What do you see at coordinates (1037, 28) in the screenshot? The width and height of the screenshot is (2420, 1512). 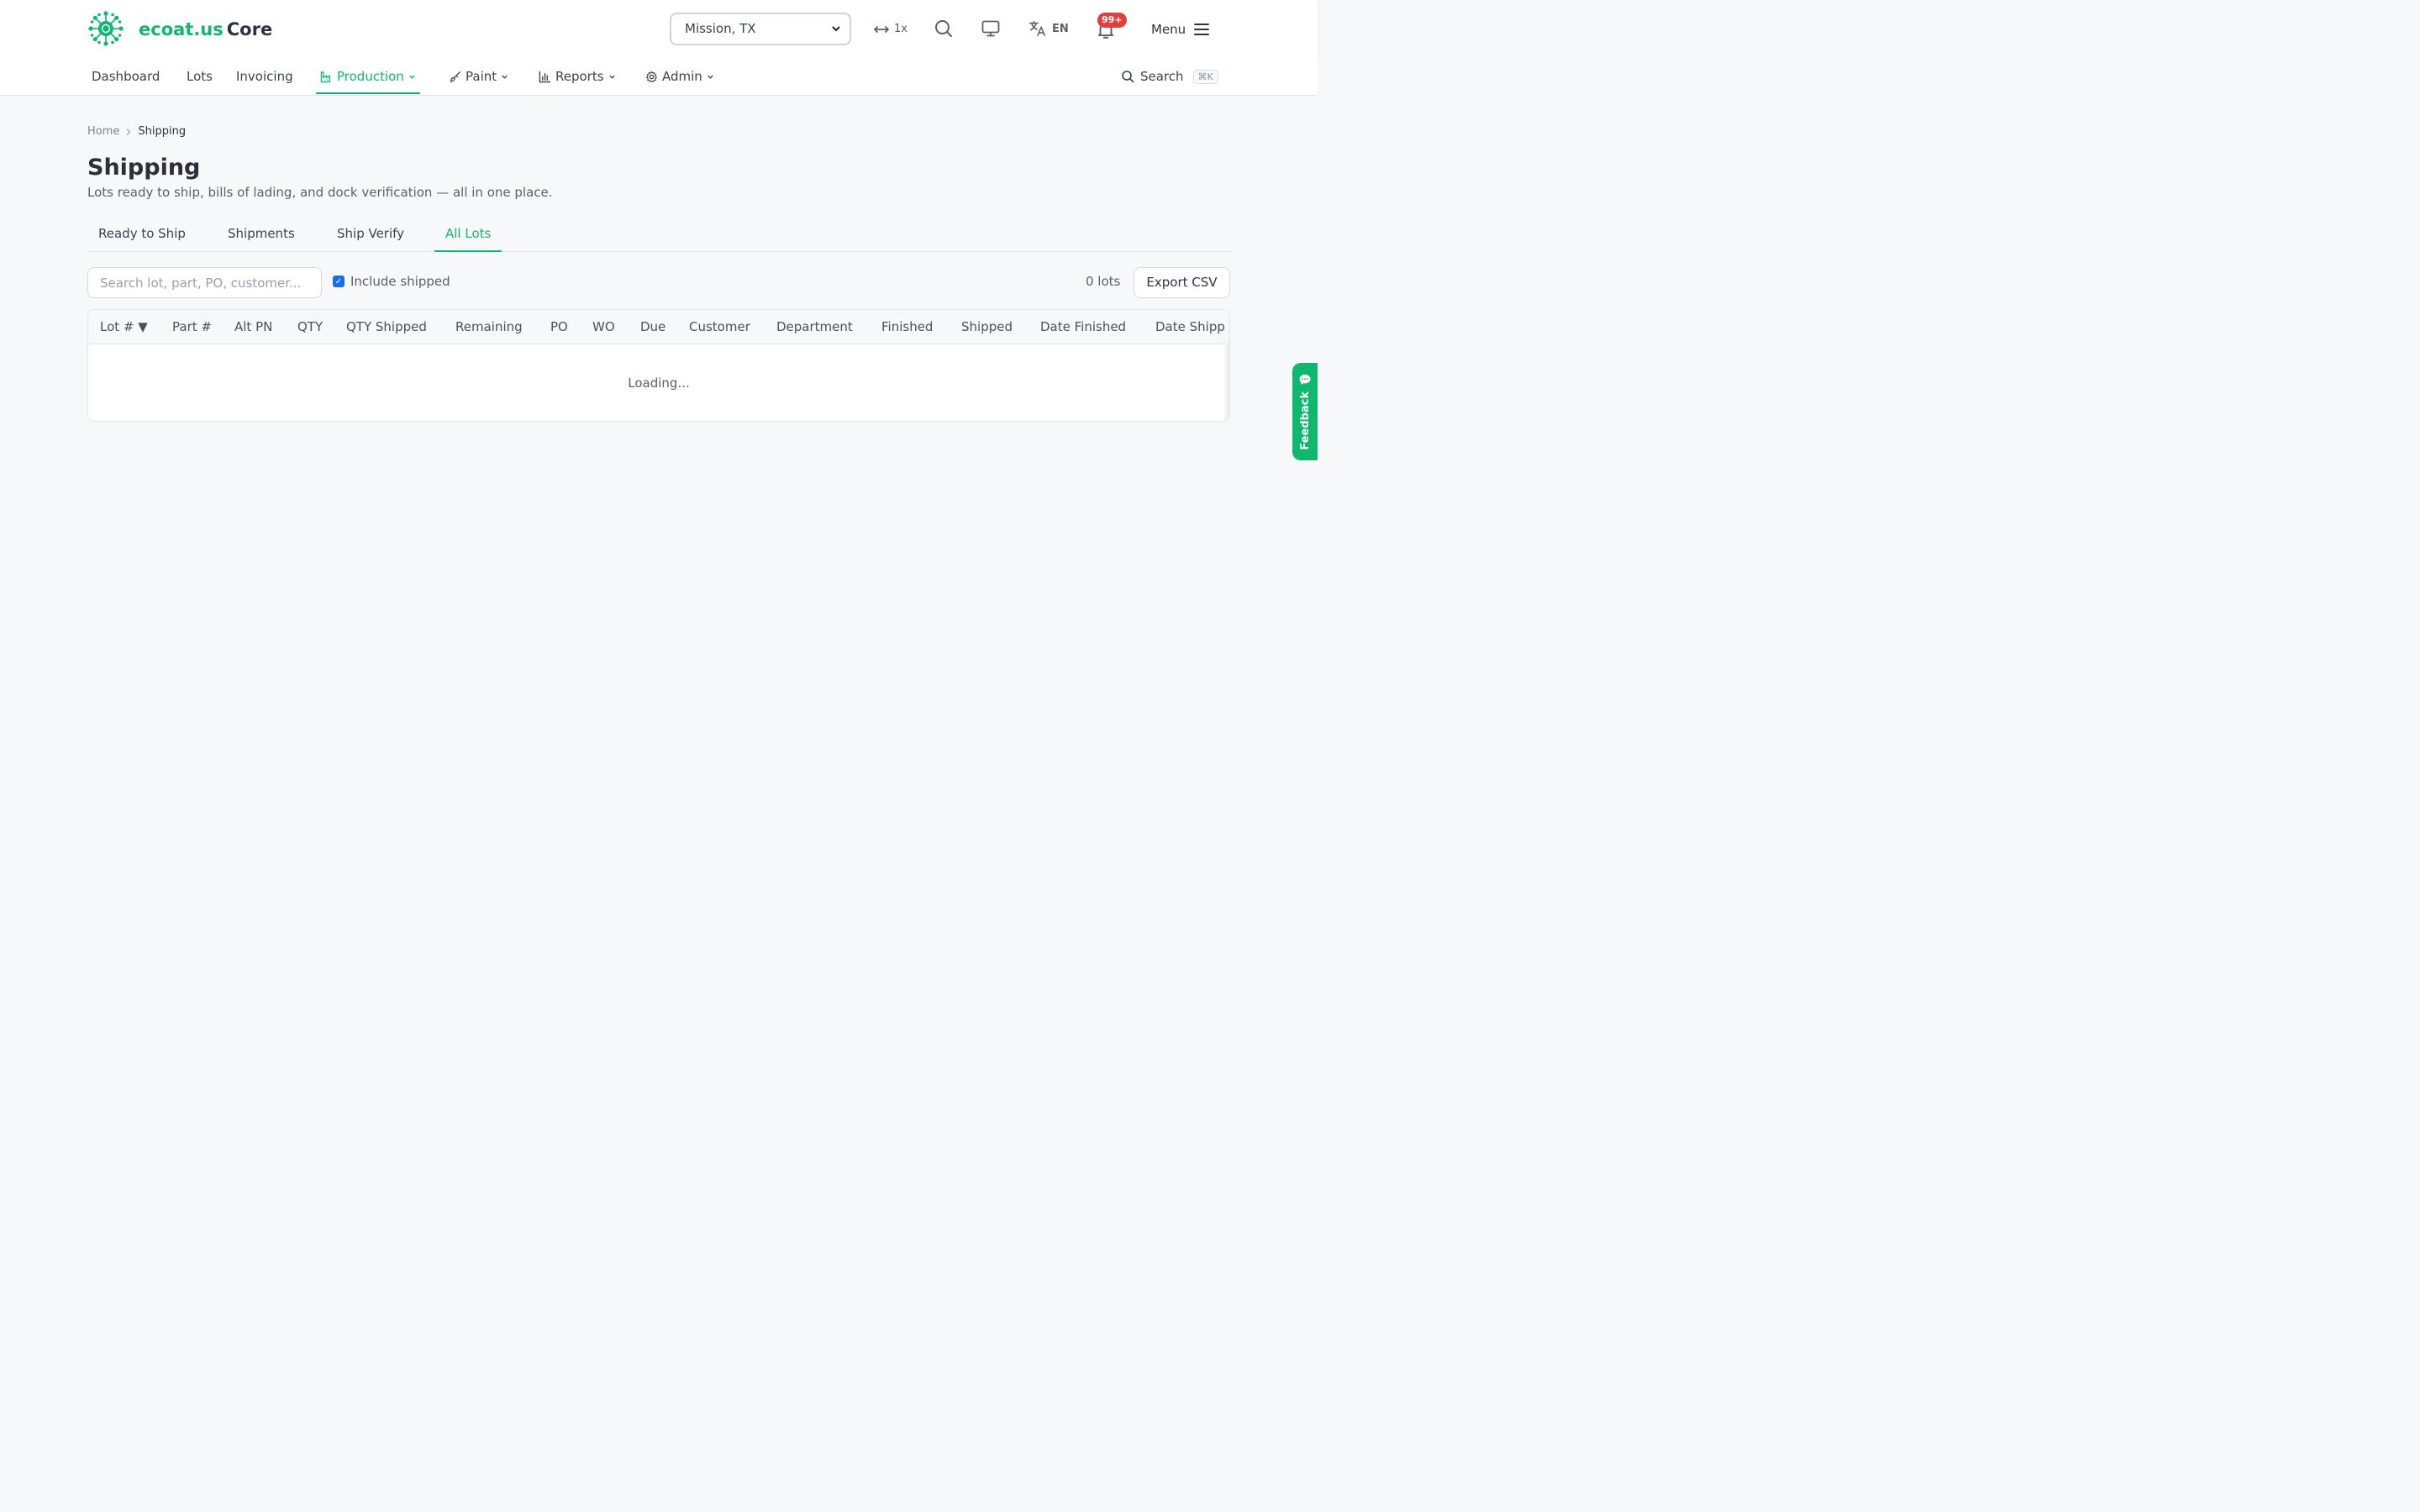 I see `translate-icon` at bounding box center [1037, 28].